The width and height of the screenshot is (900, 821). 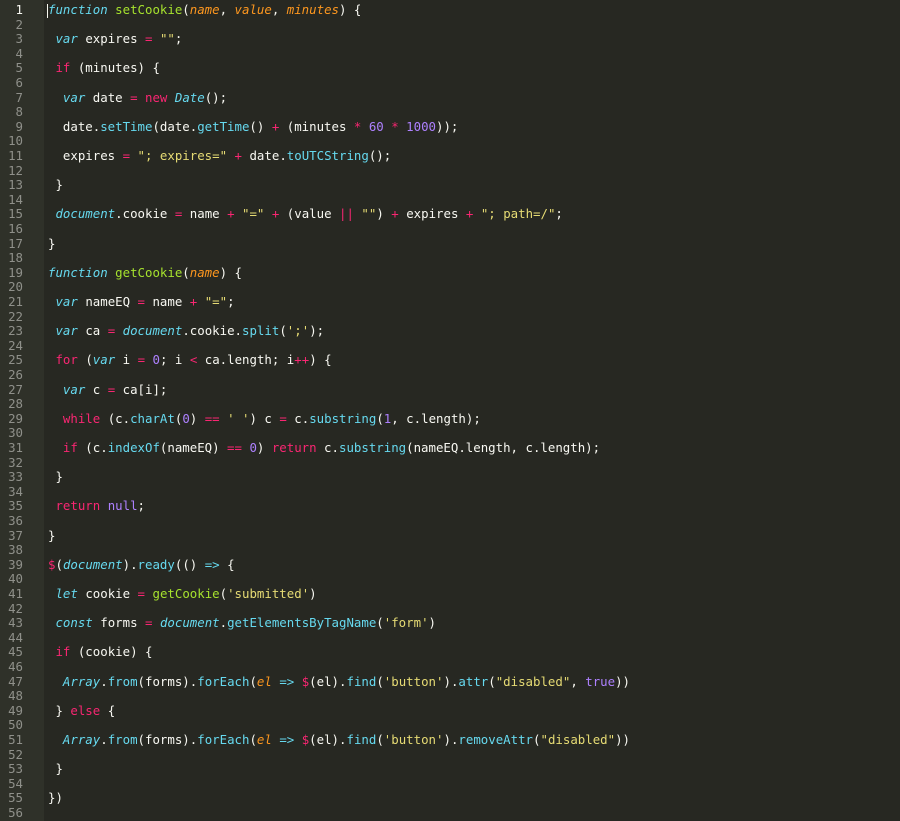 I want to click on code-line: 54, so click(x=450, y=784).